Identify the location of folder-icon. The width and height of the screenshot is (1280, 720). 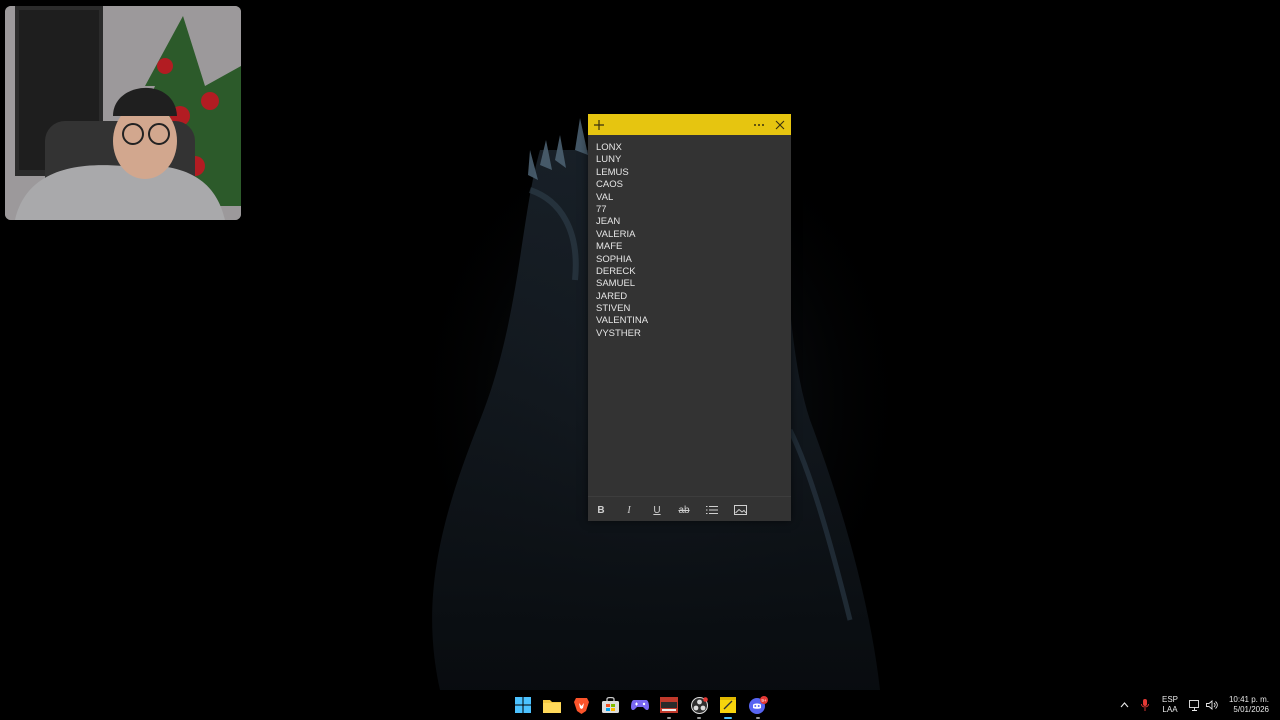
(552, 705).